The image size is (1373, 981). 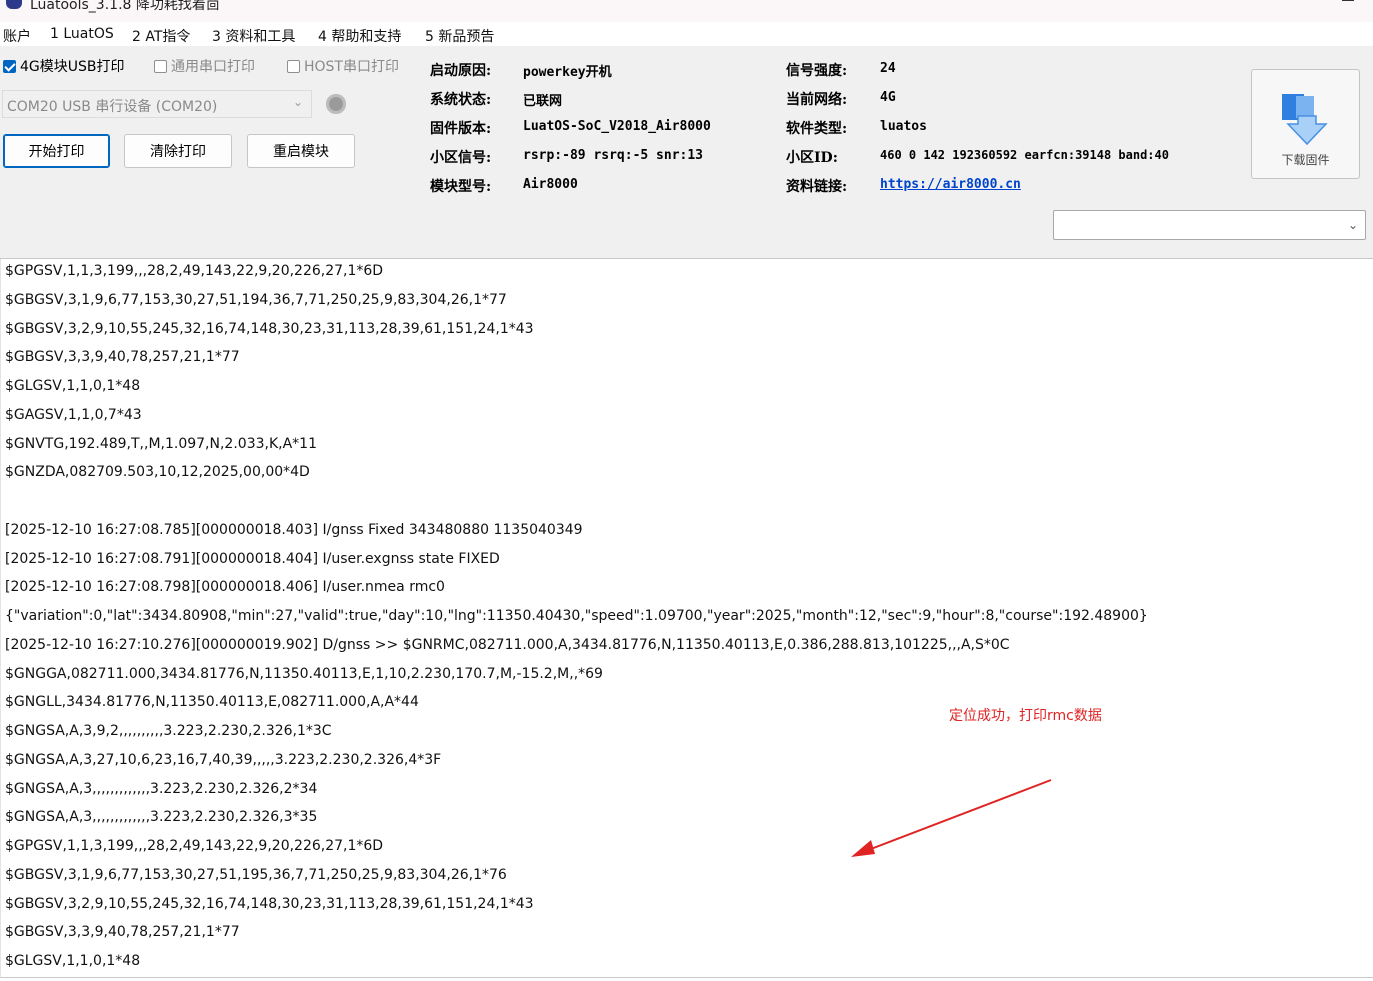 What do you see at coordinates (56, 151) in the screenshot?
I see `start-print-button: 开始打印` at bounding box center [56, 151].